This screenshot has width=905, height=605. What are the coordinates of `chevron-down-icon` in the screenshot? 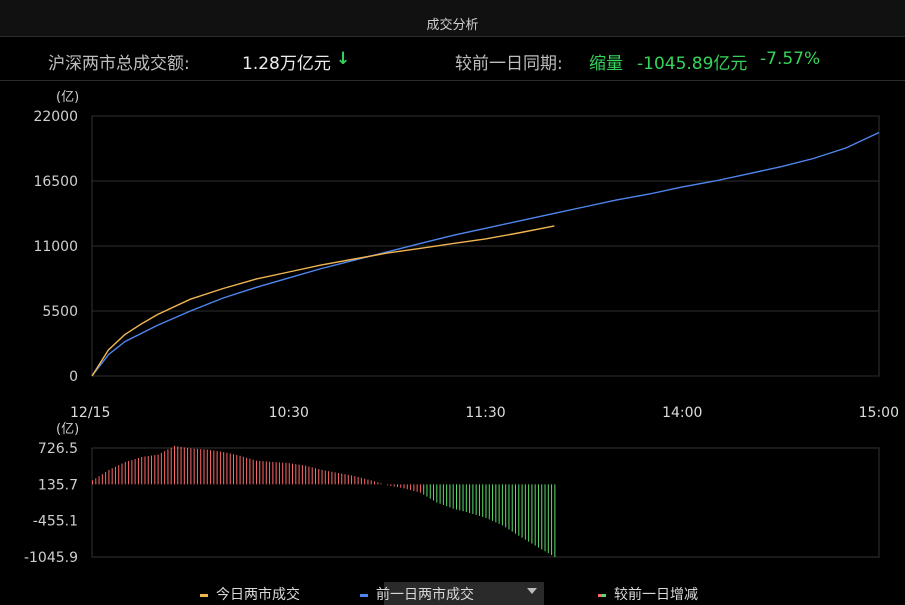 It's located at (532, 591).